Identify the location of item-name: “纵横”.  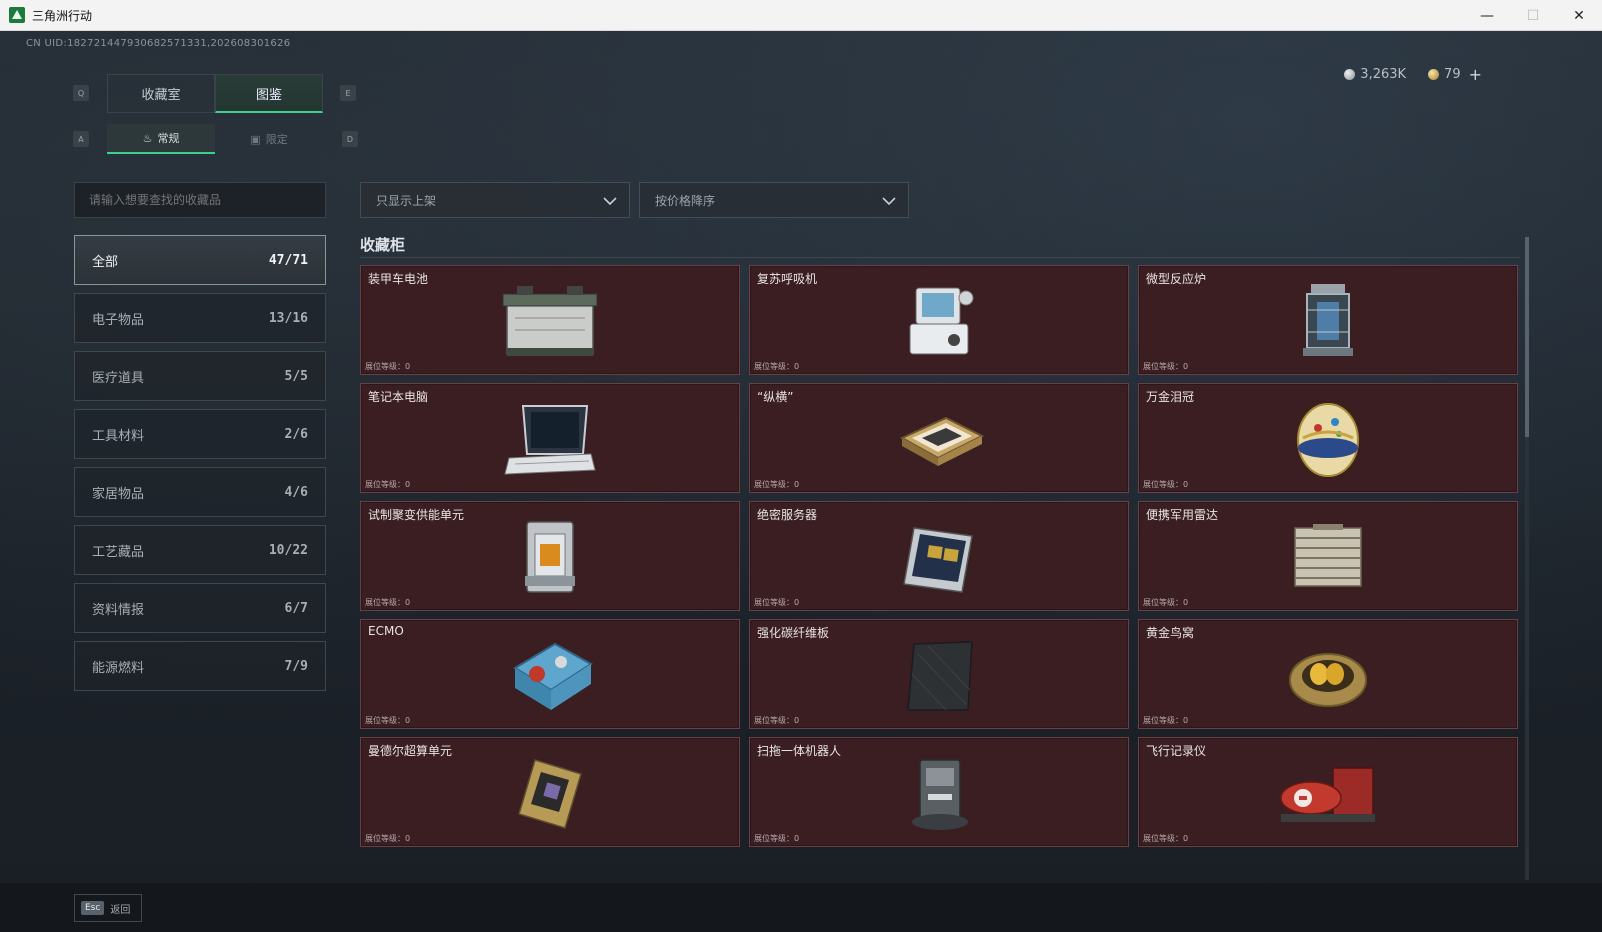
(775, 397).